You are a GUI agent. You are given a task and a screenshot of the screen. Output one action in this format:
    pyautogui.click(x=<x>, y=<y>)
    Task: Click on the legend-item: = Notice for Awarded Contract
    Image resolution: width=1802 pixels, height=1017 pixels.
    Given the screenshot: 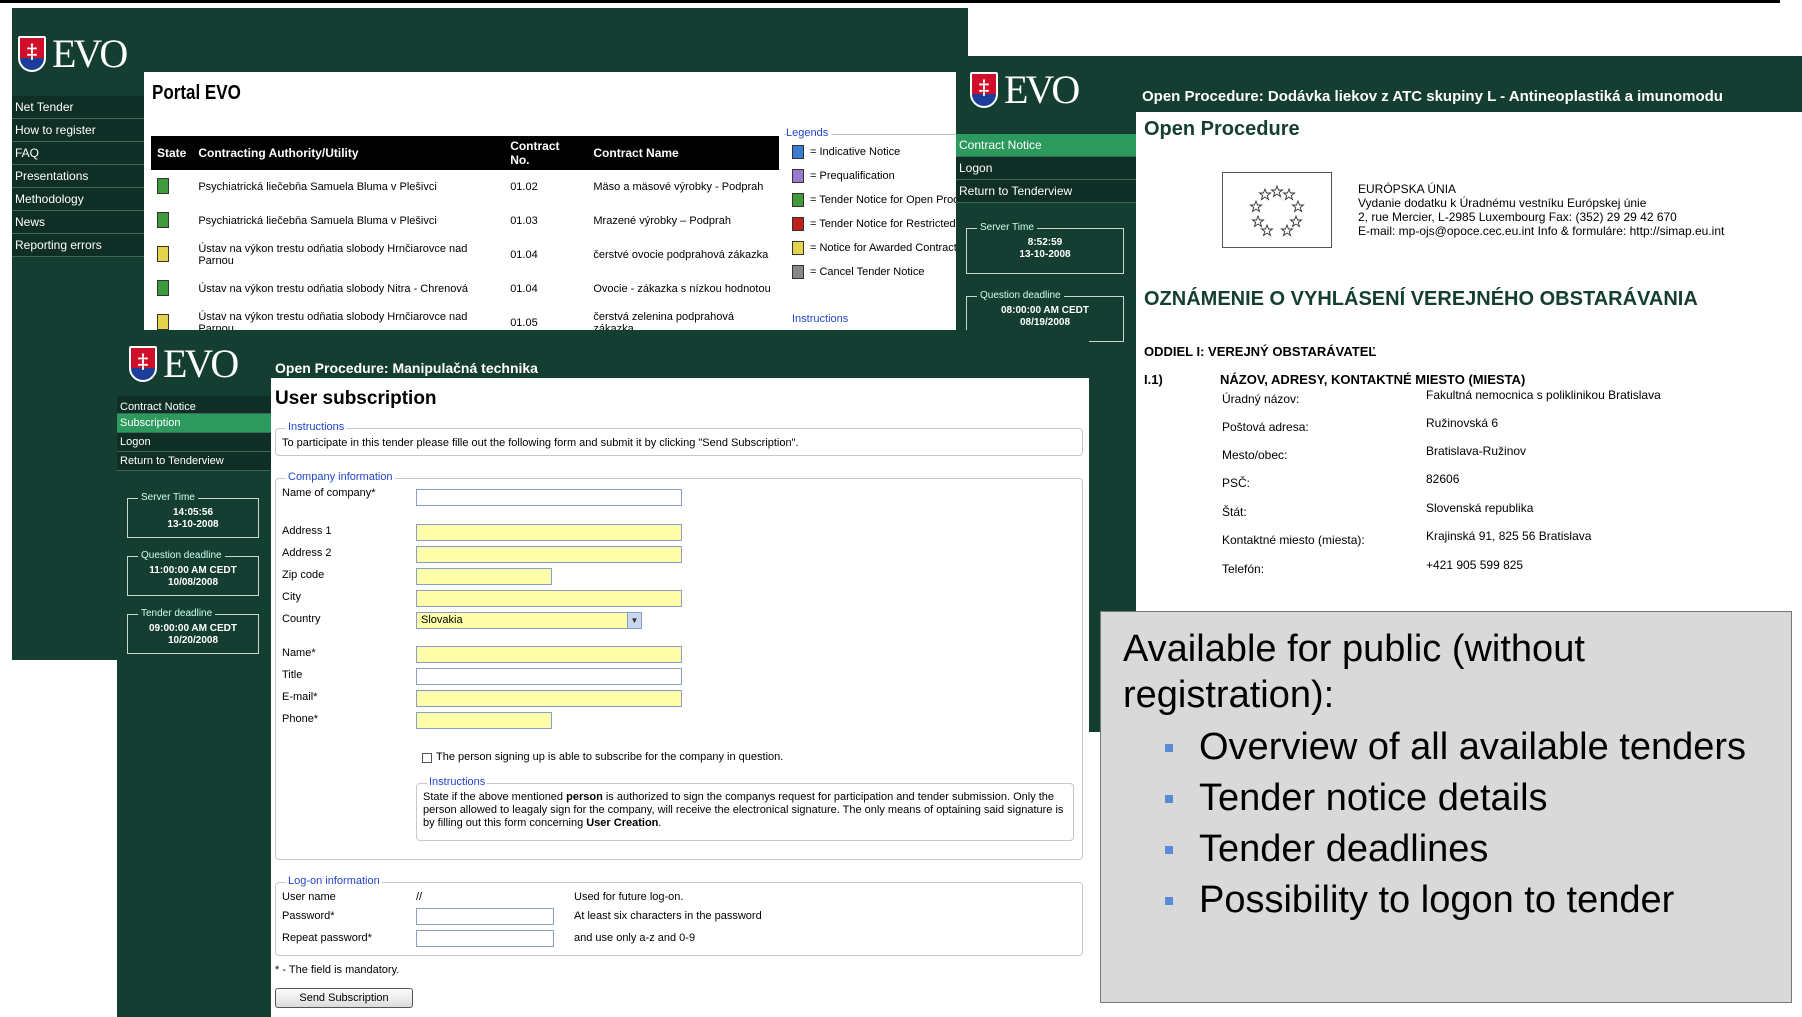 What is the action you would take?
    pyautogui.click(x=874, y=248)
    